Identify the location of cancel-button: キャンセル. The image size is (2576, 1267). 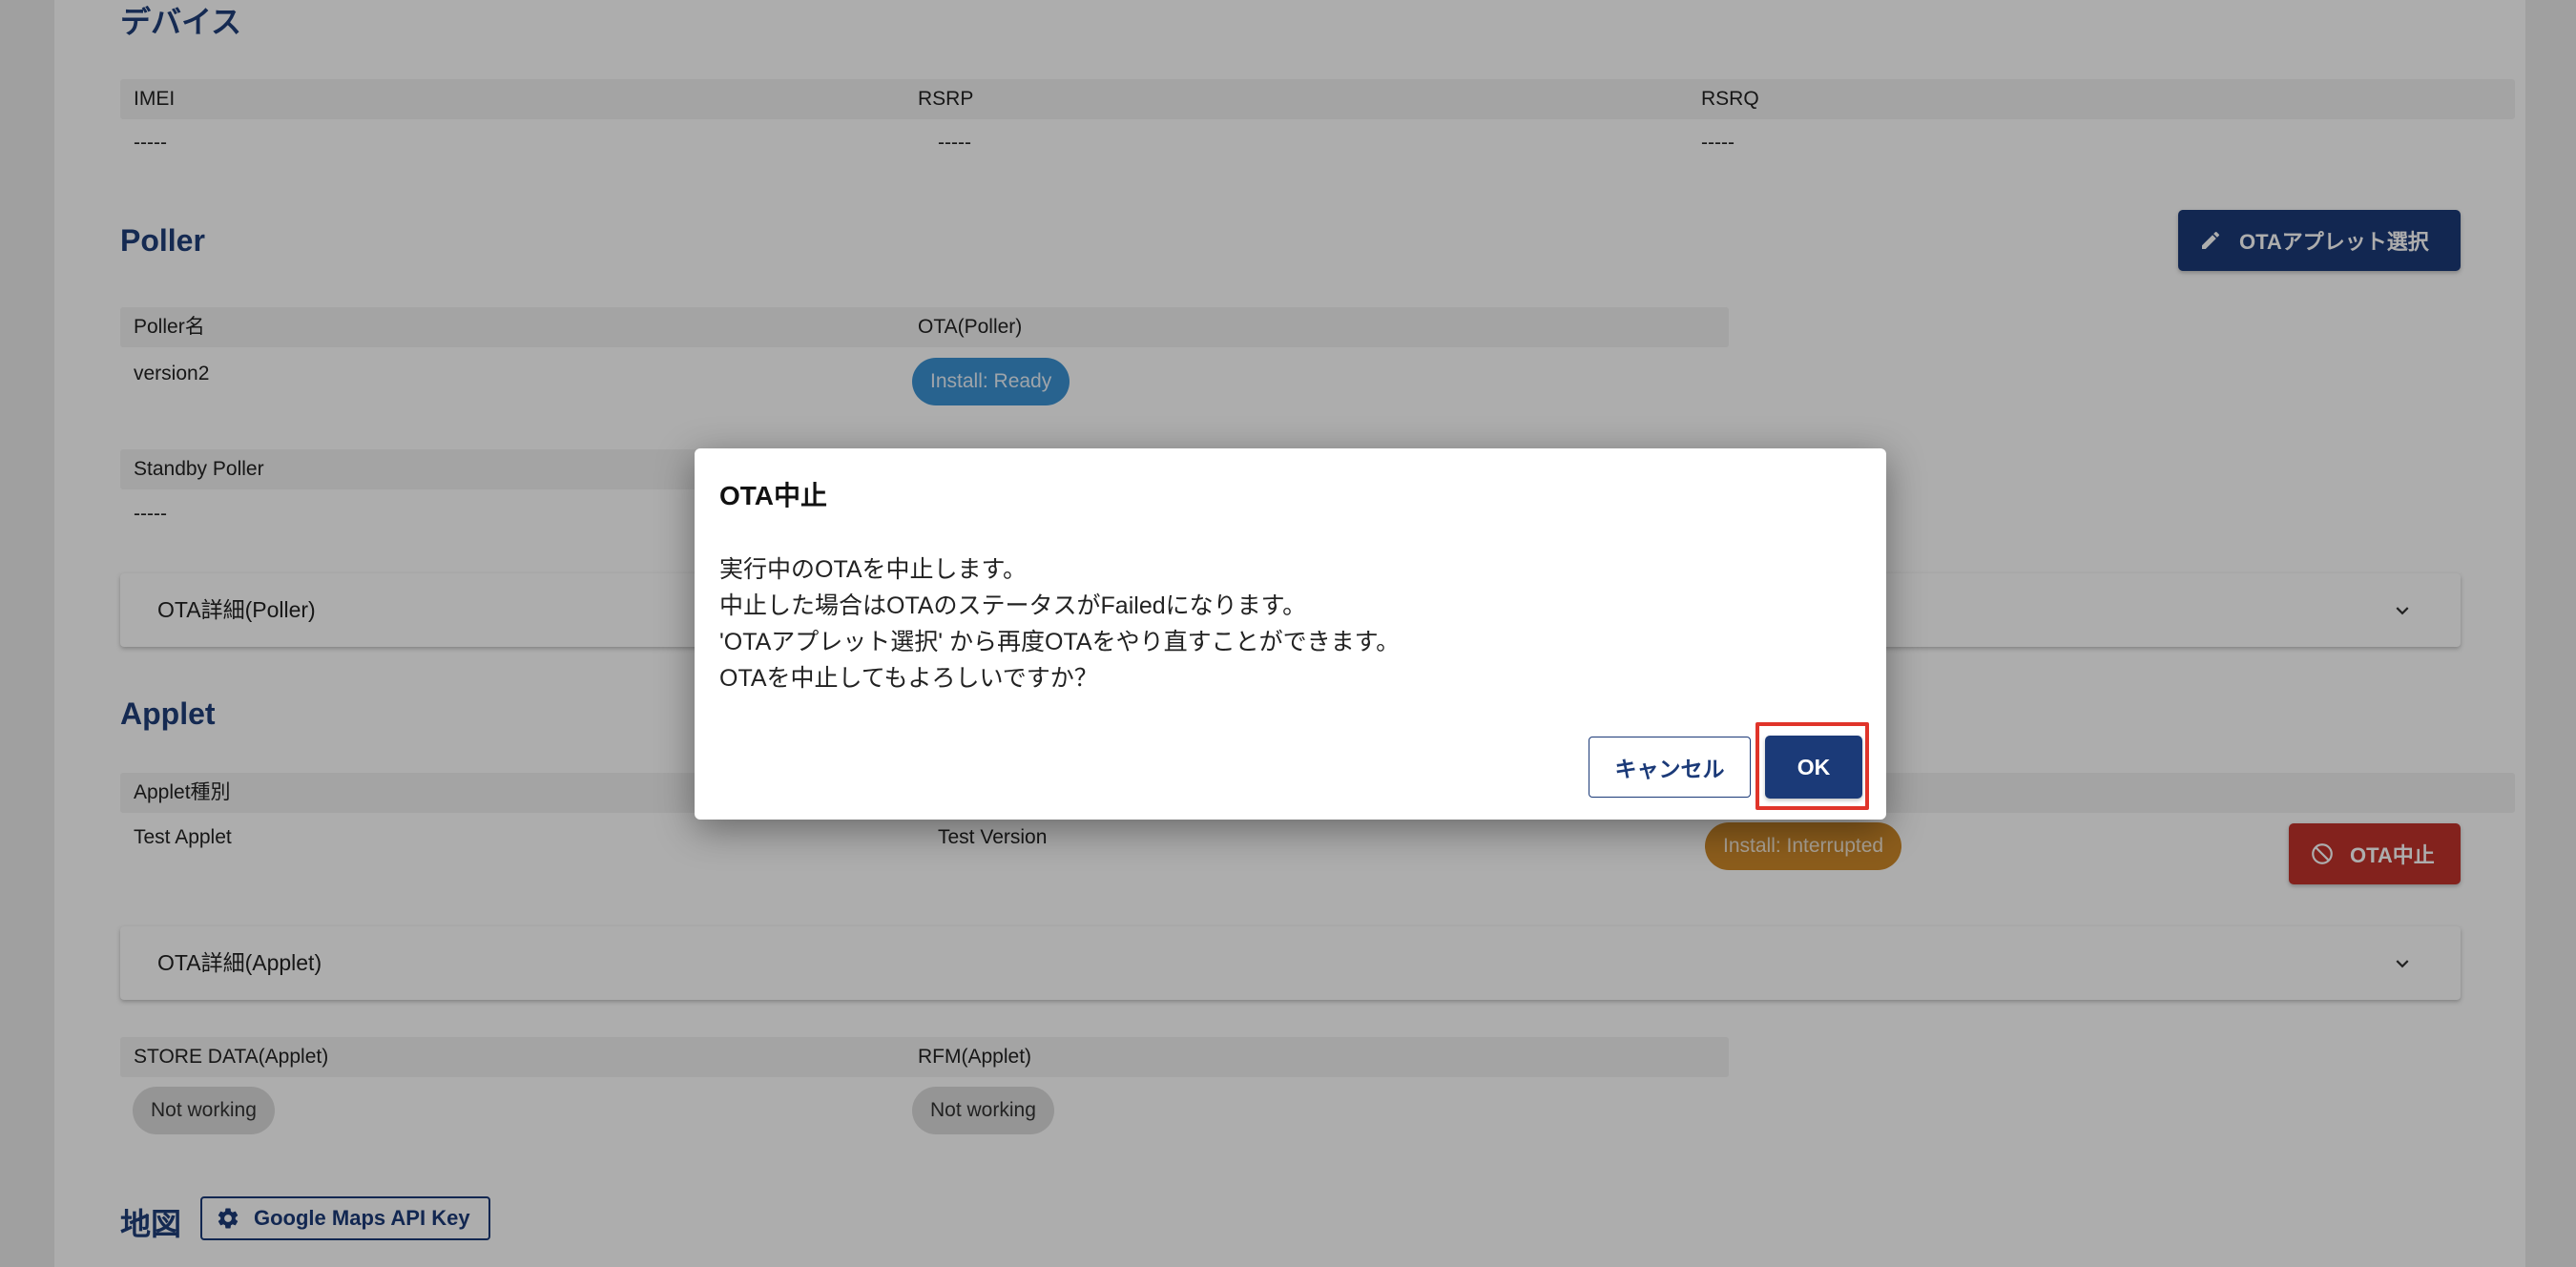
(1670, 767).